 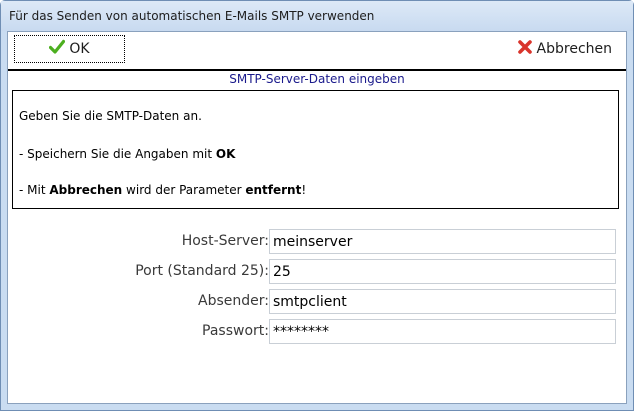 What do you see at coordinates (225, 241) in the screenshot?
I see `host-label: Host-Server:` at bounding box center [225, 241].